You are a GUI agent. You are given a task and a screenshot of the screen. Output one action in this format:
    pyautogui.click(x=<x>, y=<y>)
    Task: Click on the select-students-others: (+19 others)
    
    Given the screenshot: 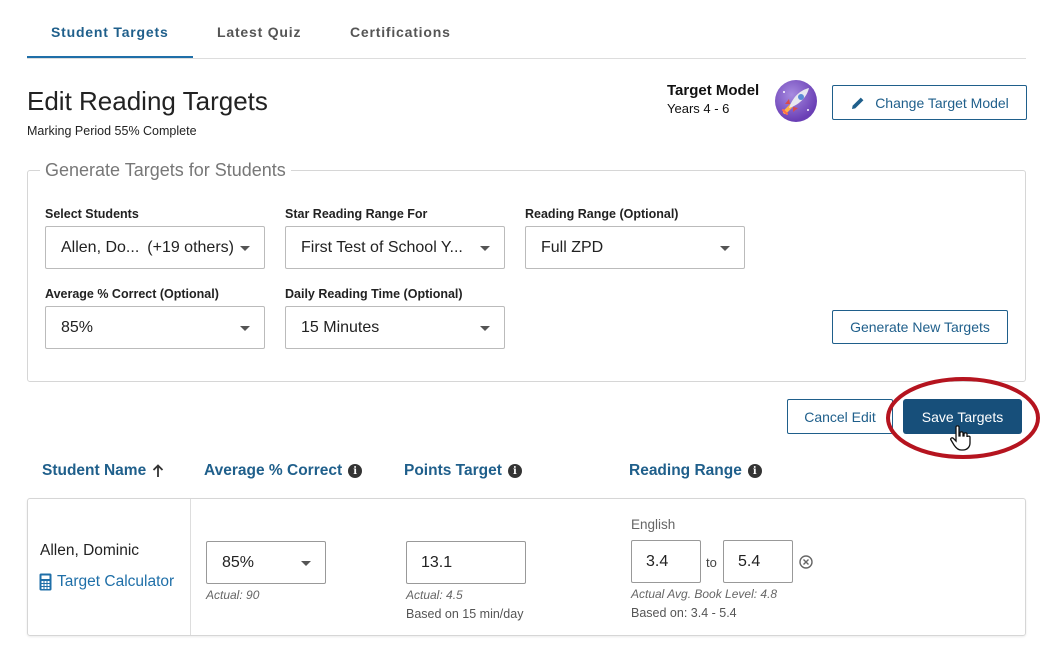 What is the action you would take?
    pyautogui.click(x=190, y=247)
    